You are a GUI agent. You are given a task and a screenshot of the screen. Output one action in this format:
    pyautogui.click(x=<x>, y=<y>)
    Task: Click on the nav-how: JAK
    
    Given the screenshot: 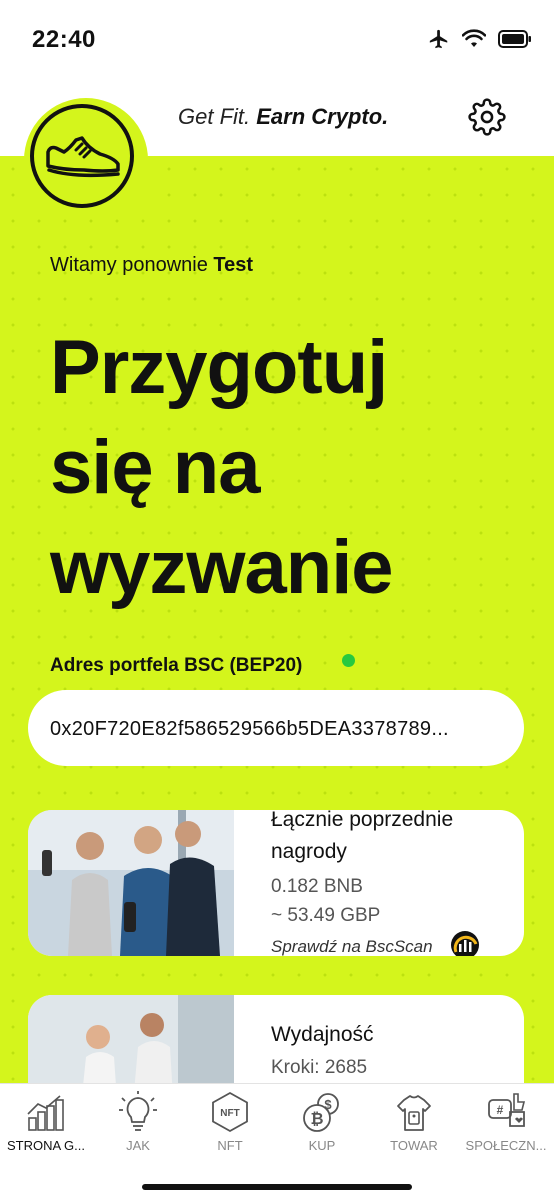 What is the action you would take?
    pyautogui.click(x=138, y=1121)
    